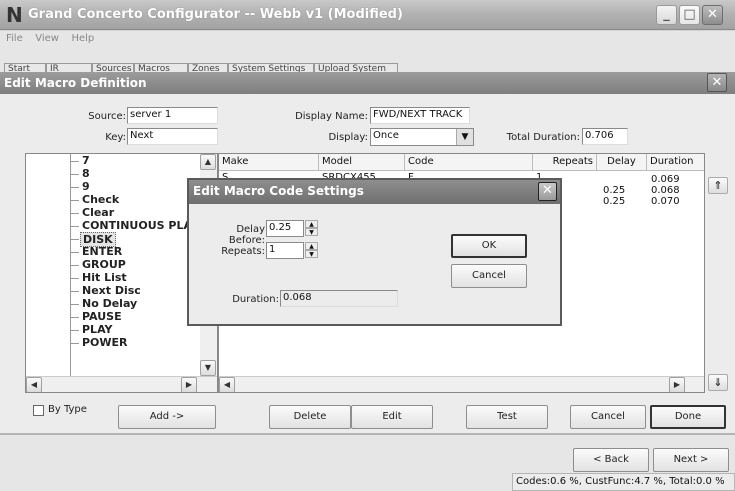 The height and width of the screenshot is (491, 735). What do you see at coordinates (167, 417) in the screenshot?
I see `add-button: Add ->` at bounding box center [167, 417].